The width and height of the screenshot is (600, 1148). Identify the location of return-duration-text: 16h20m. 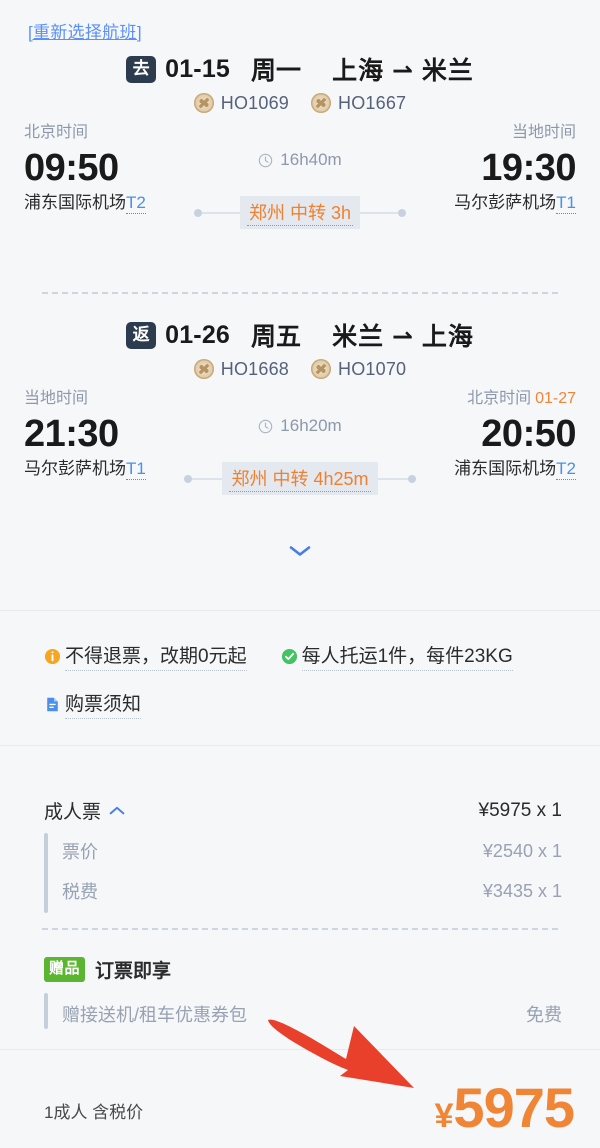
(311, 425).